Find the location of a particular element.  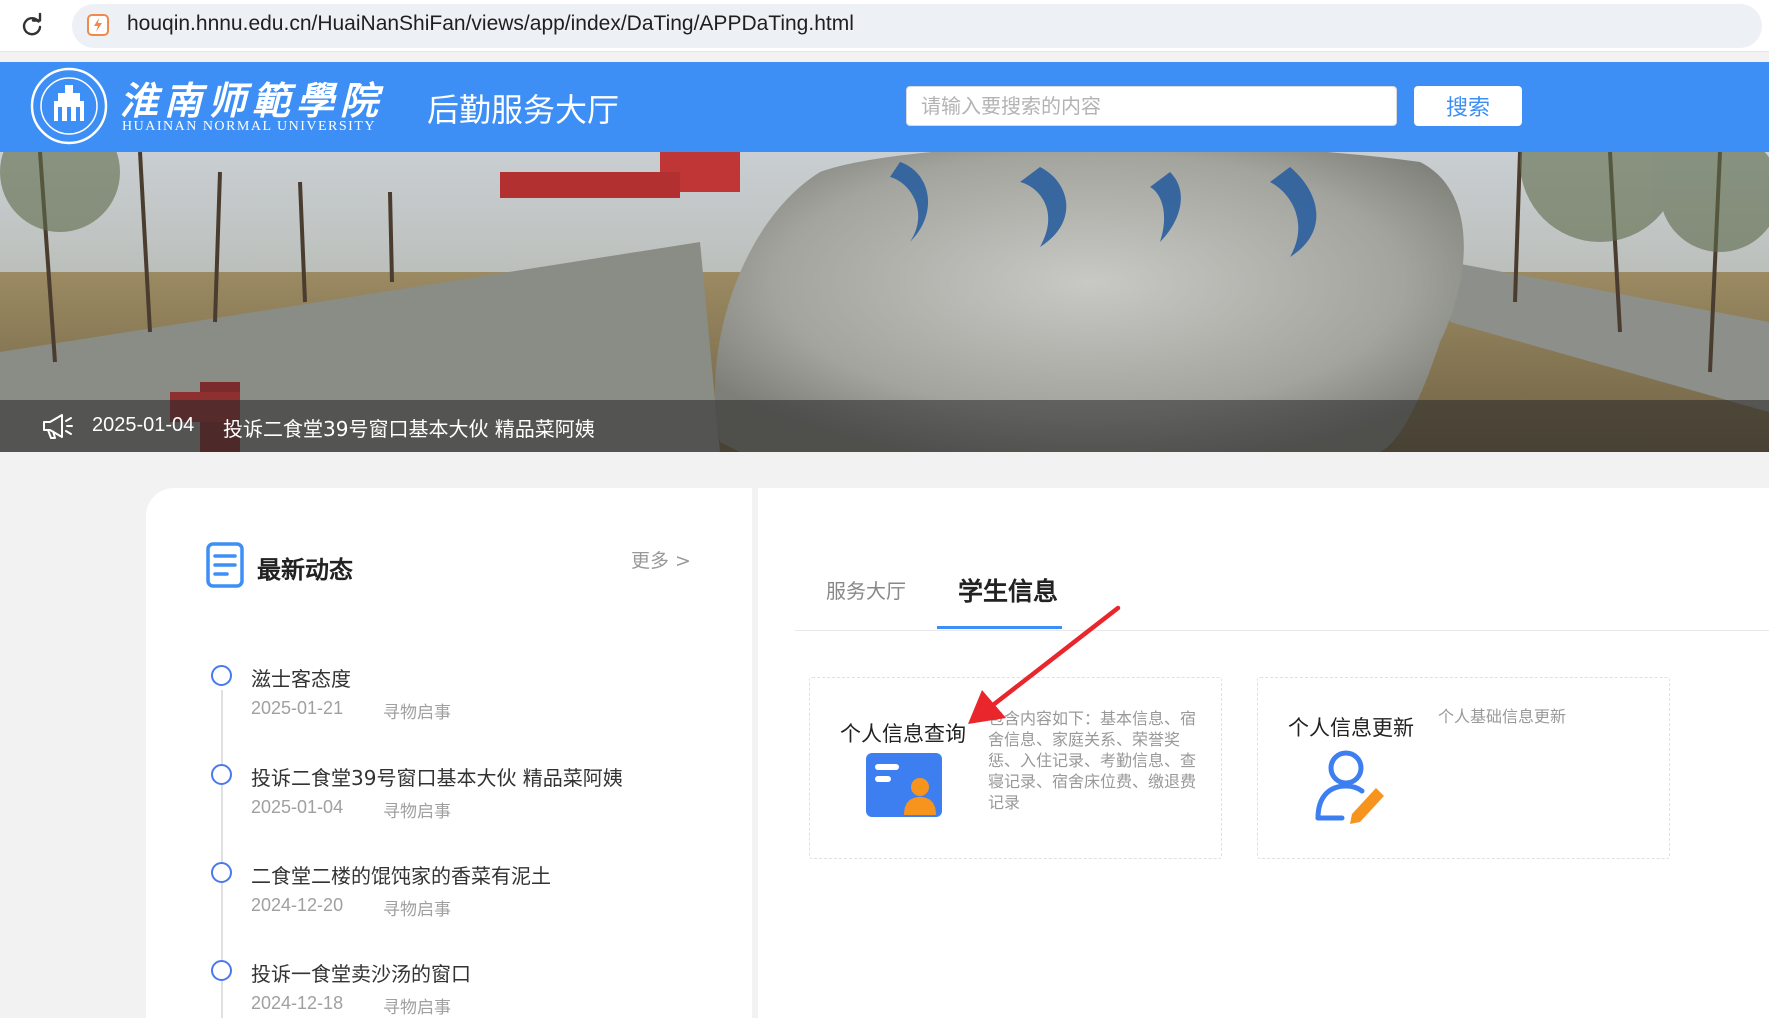

news-item-date: 2025-01-21 is located at coordinates (297, 708).